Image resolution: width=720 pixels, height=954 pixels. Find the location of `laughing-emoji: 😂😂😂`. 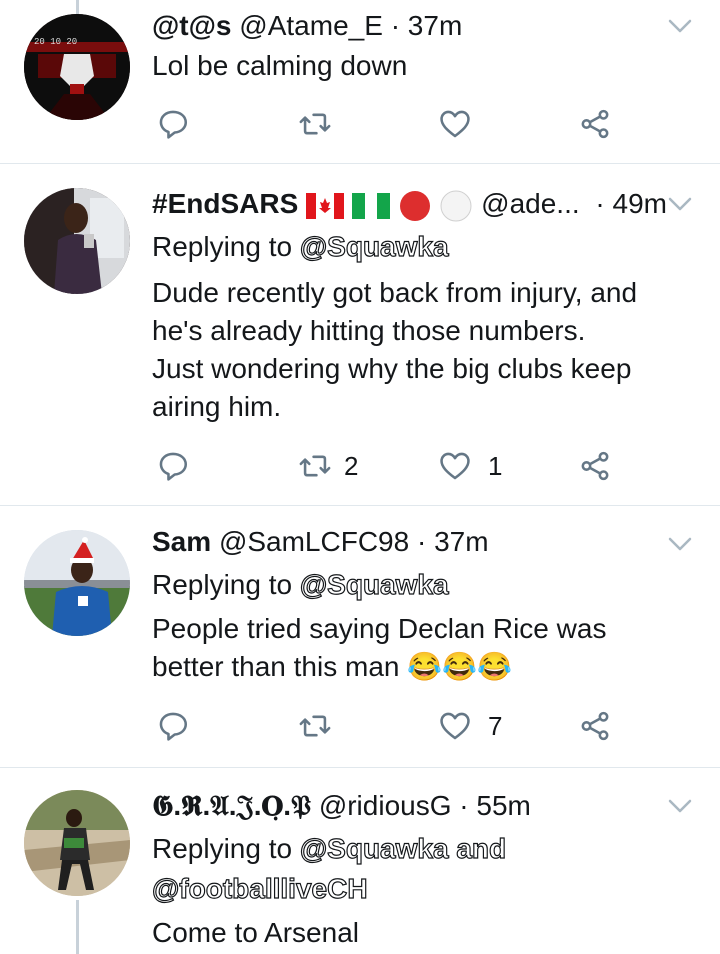

laughing-emoji: 😂😂😂 is located at coordinates (459, 666).